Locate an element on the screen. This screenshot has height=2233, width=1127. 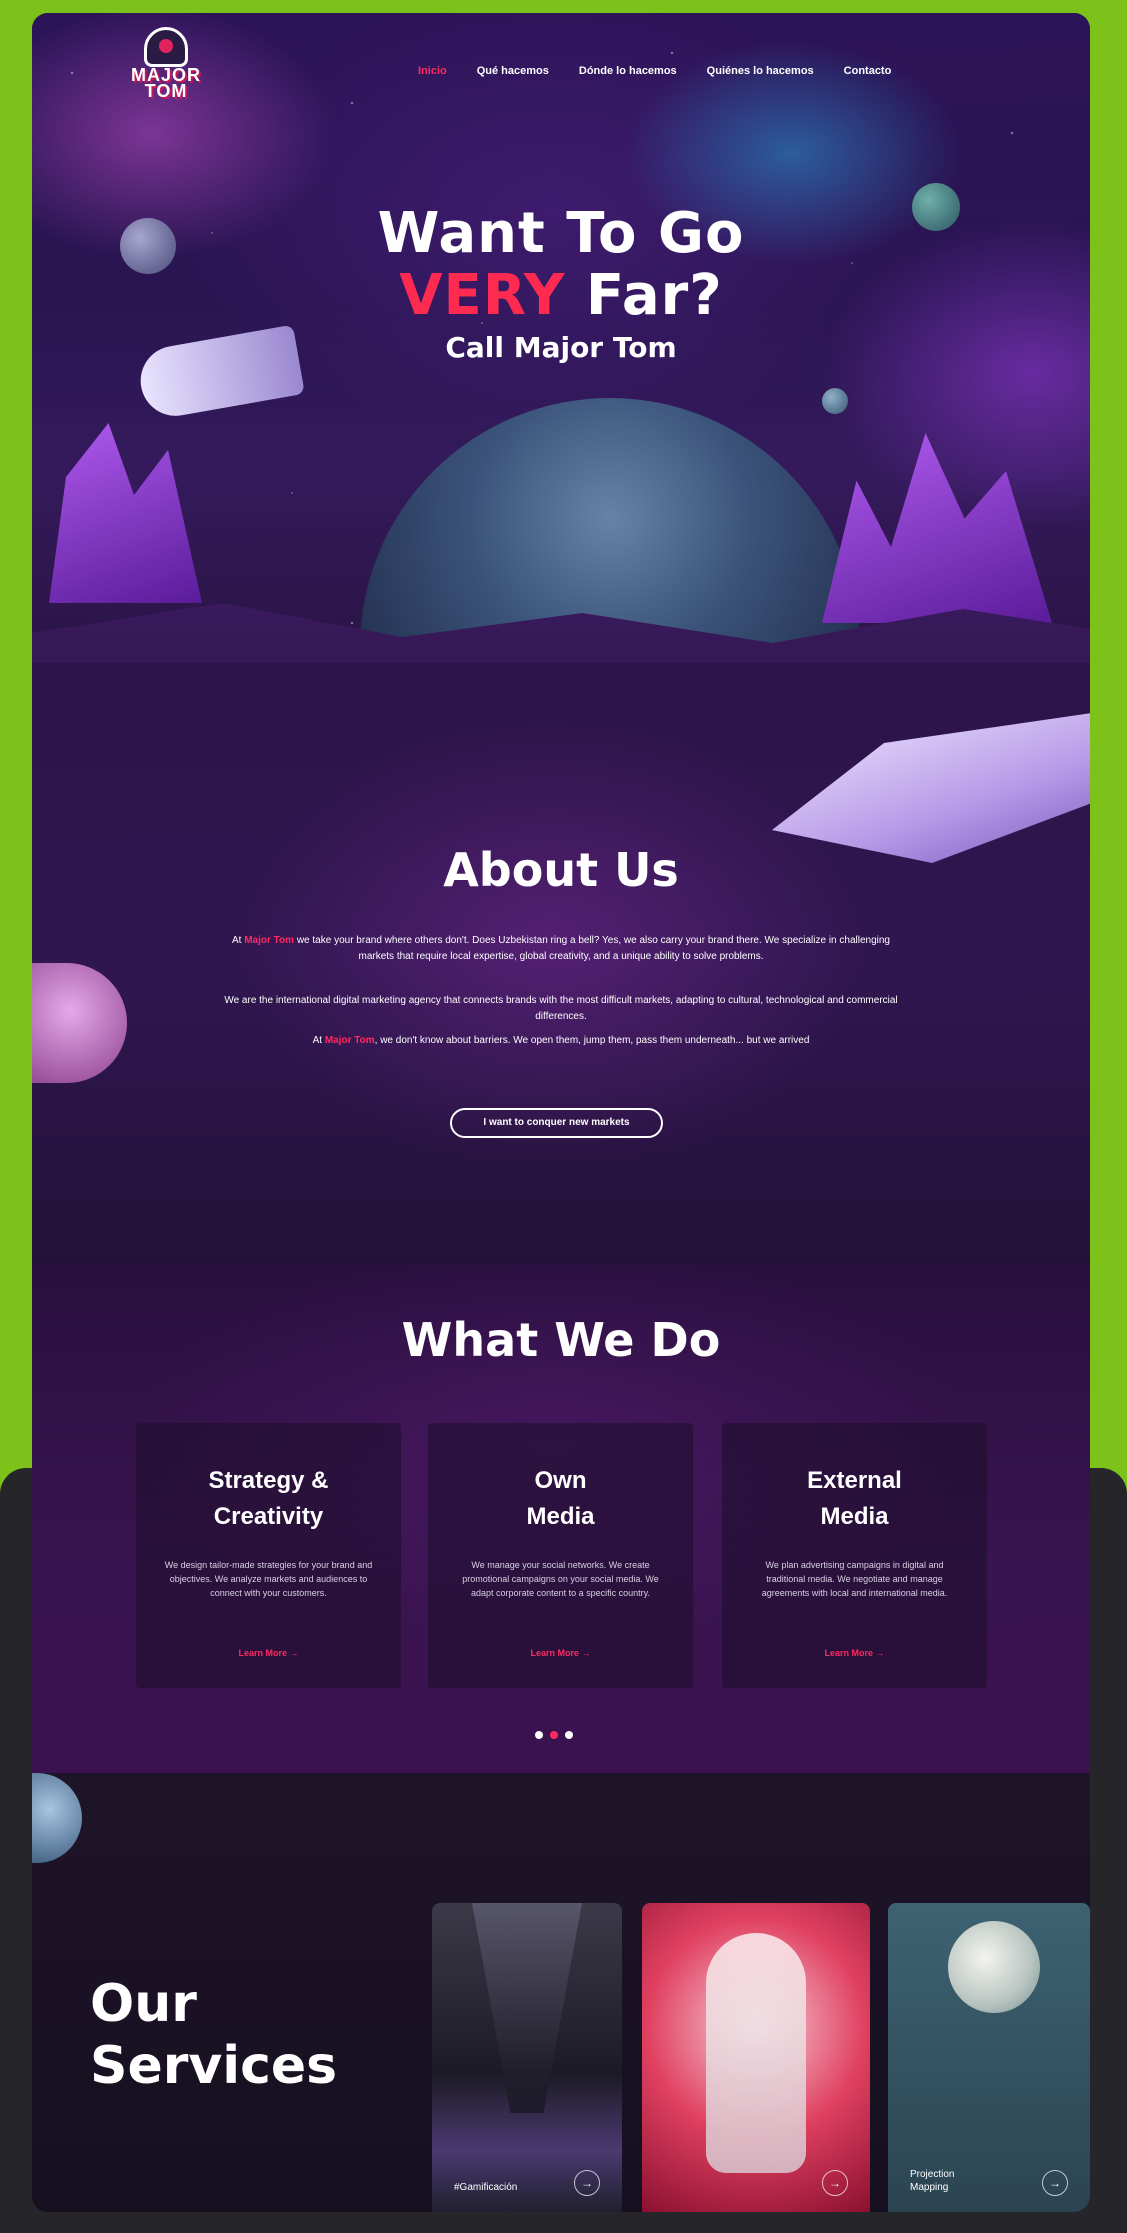
conquer-markets-button: I want to conquer new markets is located at coordinates (556, 1123).